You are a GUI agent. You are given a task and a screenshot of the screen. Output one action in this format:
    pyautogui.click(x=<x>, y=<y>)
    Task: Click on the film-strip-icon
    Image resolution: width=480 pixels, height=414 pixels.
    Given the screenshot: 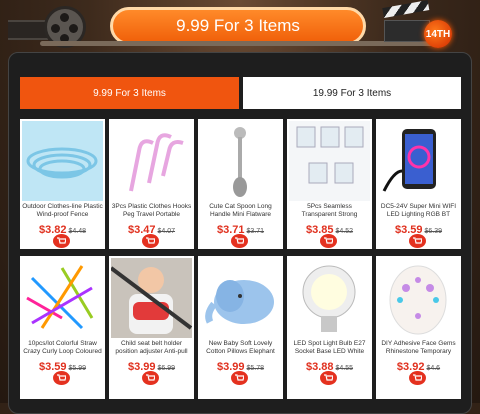 What is the action you would take?
    pyautogui.click(x=28, y=30)
    